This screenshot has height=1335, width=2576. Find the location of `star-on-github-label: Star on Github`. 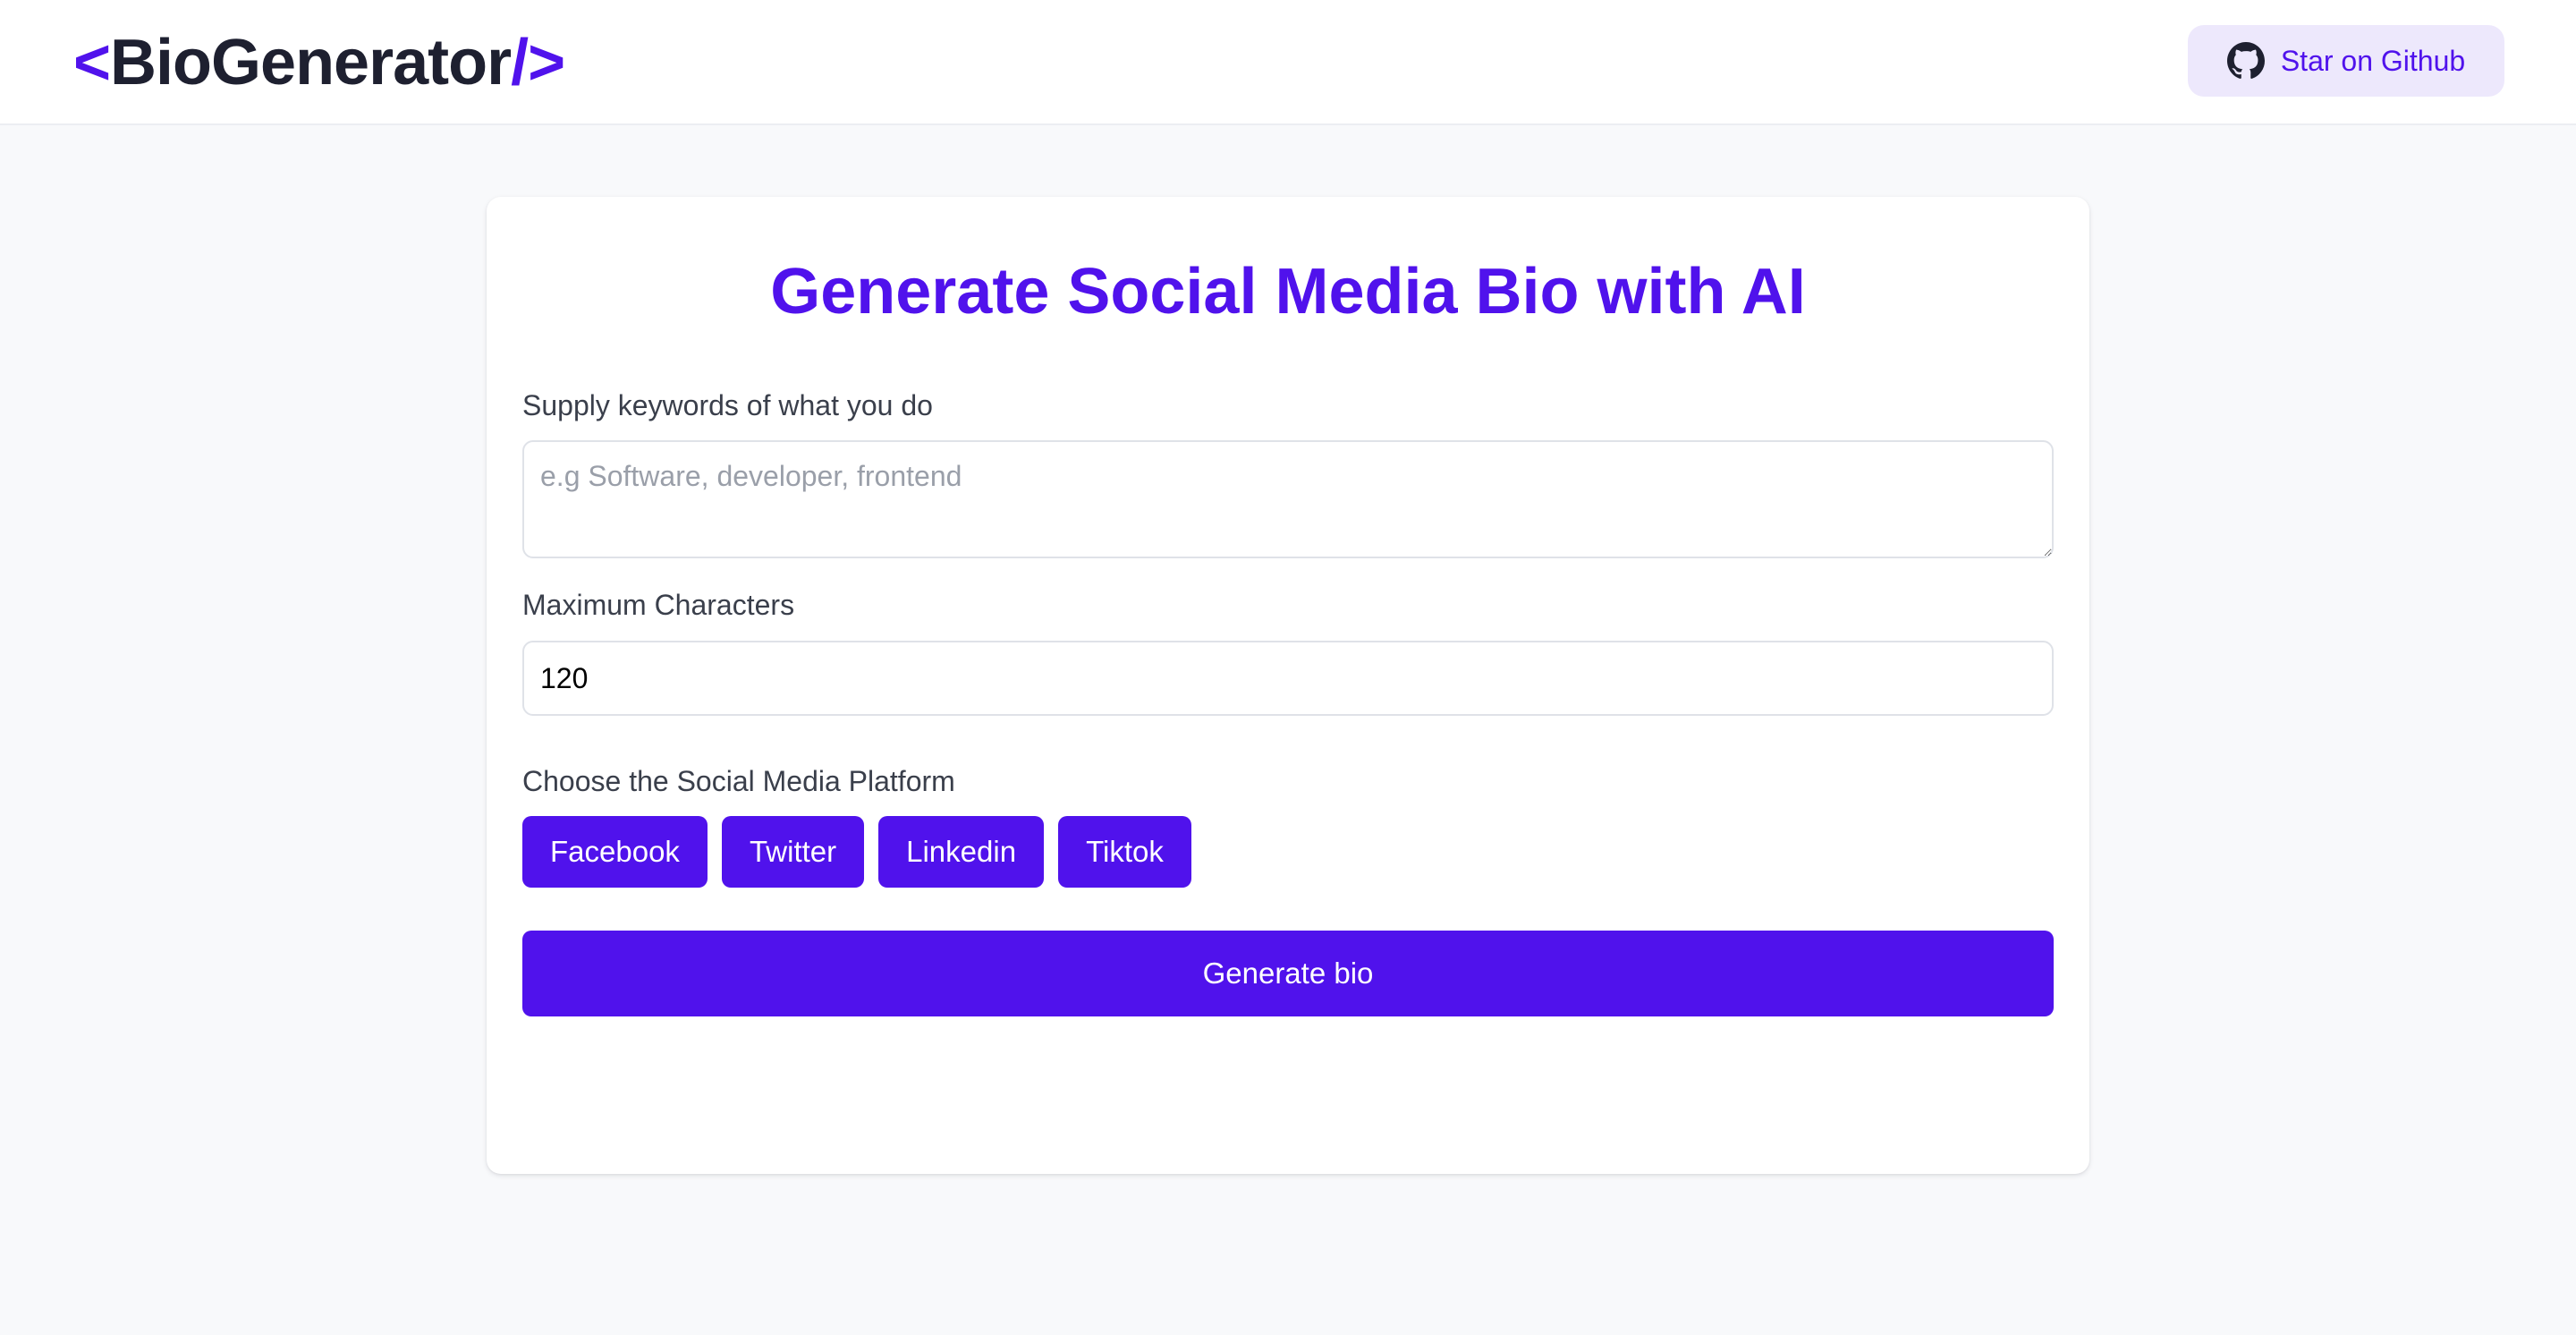

star-on-github-label: Star on Github is located at coordinates (2373, 60).